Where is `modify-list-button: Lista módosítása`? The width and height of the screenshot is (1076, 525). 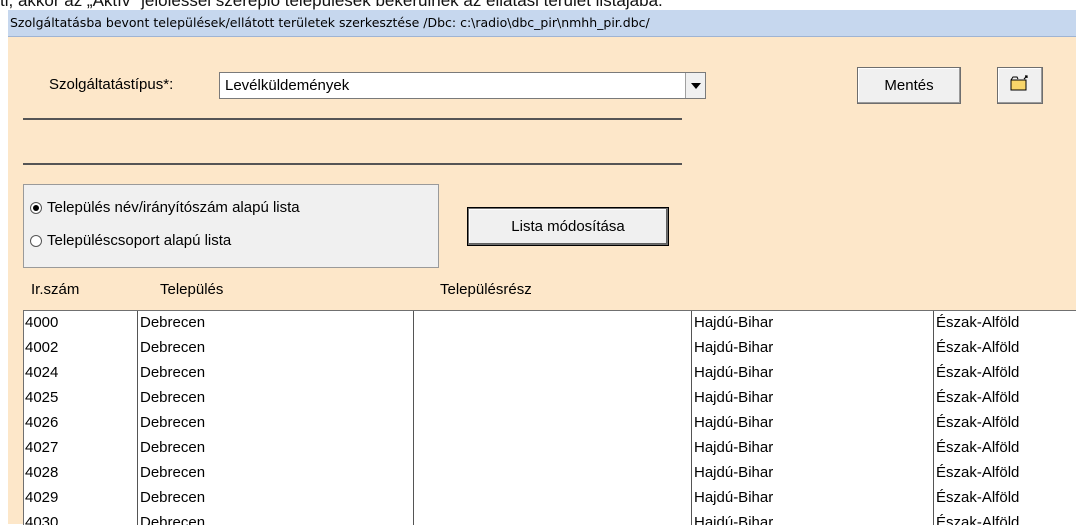 modify-list-button: Lista módosítása is located at coordinates (568, 226).